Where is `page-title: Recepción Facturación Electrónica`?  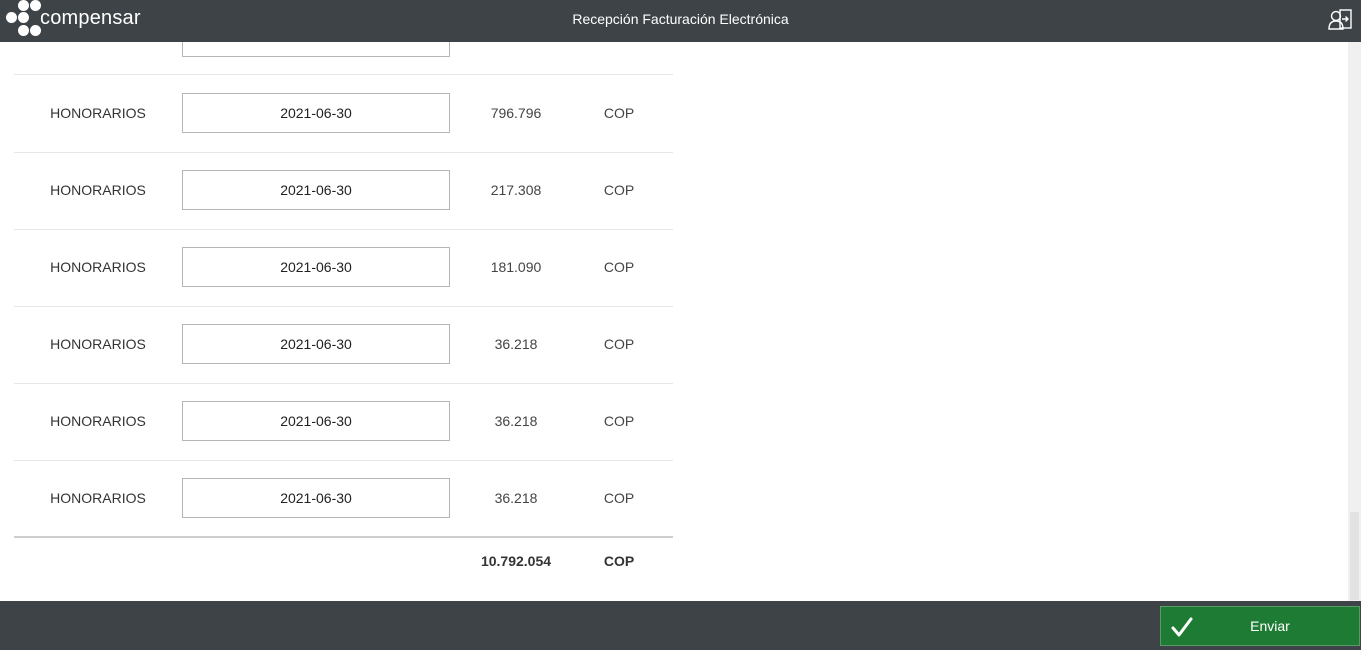 page-title: Recepción Facturación Electrónica is located at coordinates (680, 19).